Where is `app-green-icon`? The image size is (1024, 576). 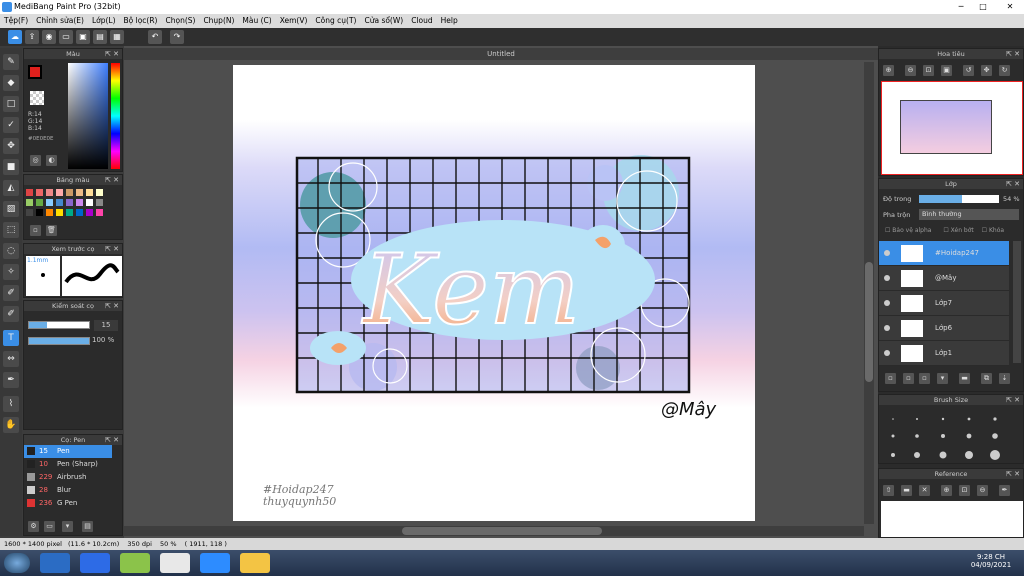 app-green-icon is located at coordinates (135, 563).